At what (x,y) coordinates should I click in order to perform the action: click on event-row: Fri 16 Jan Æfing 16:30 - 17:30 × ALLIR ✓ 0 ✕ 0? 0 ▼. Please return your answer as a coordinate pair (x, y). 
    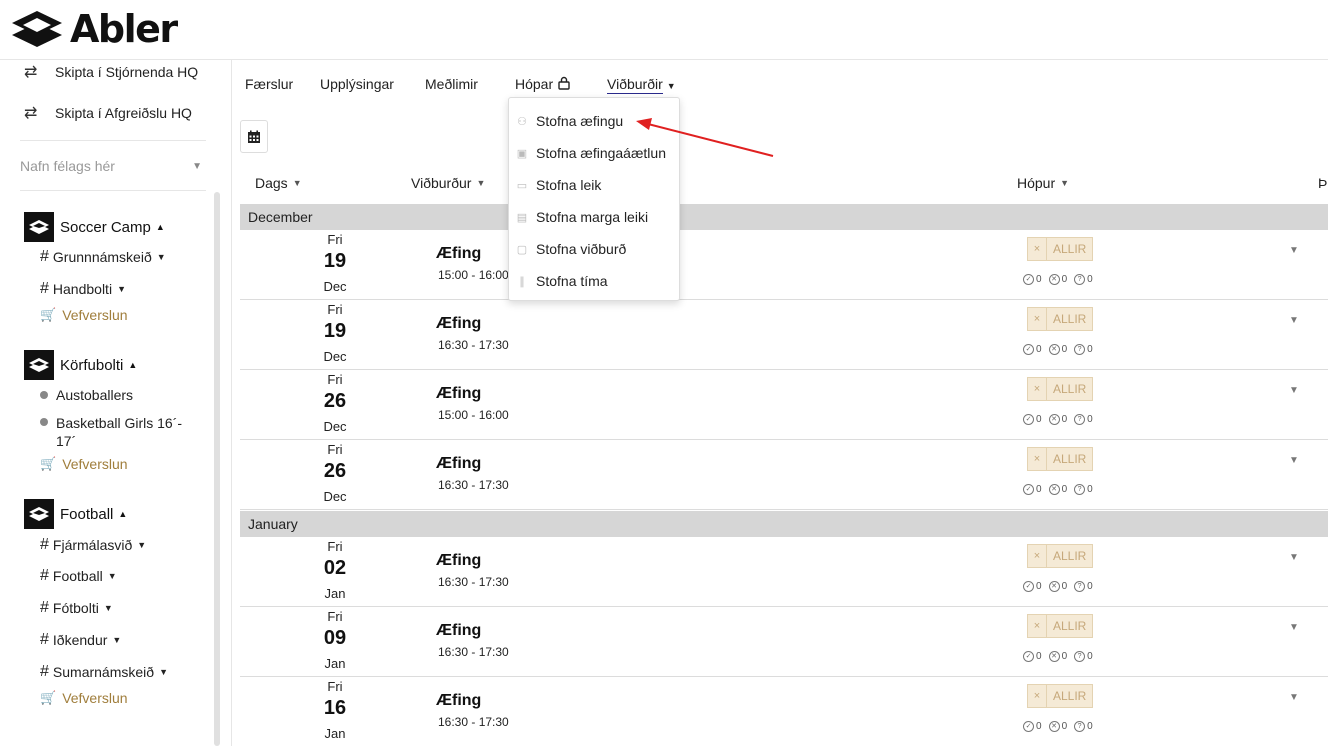
    Looking at the image, I should click on (784, 711).